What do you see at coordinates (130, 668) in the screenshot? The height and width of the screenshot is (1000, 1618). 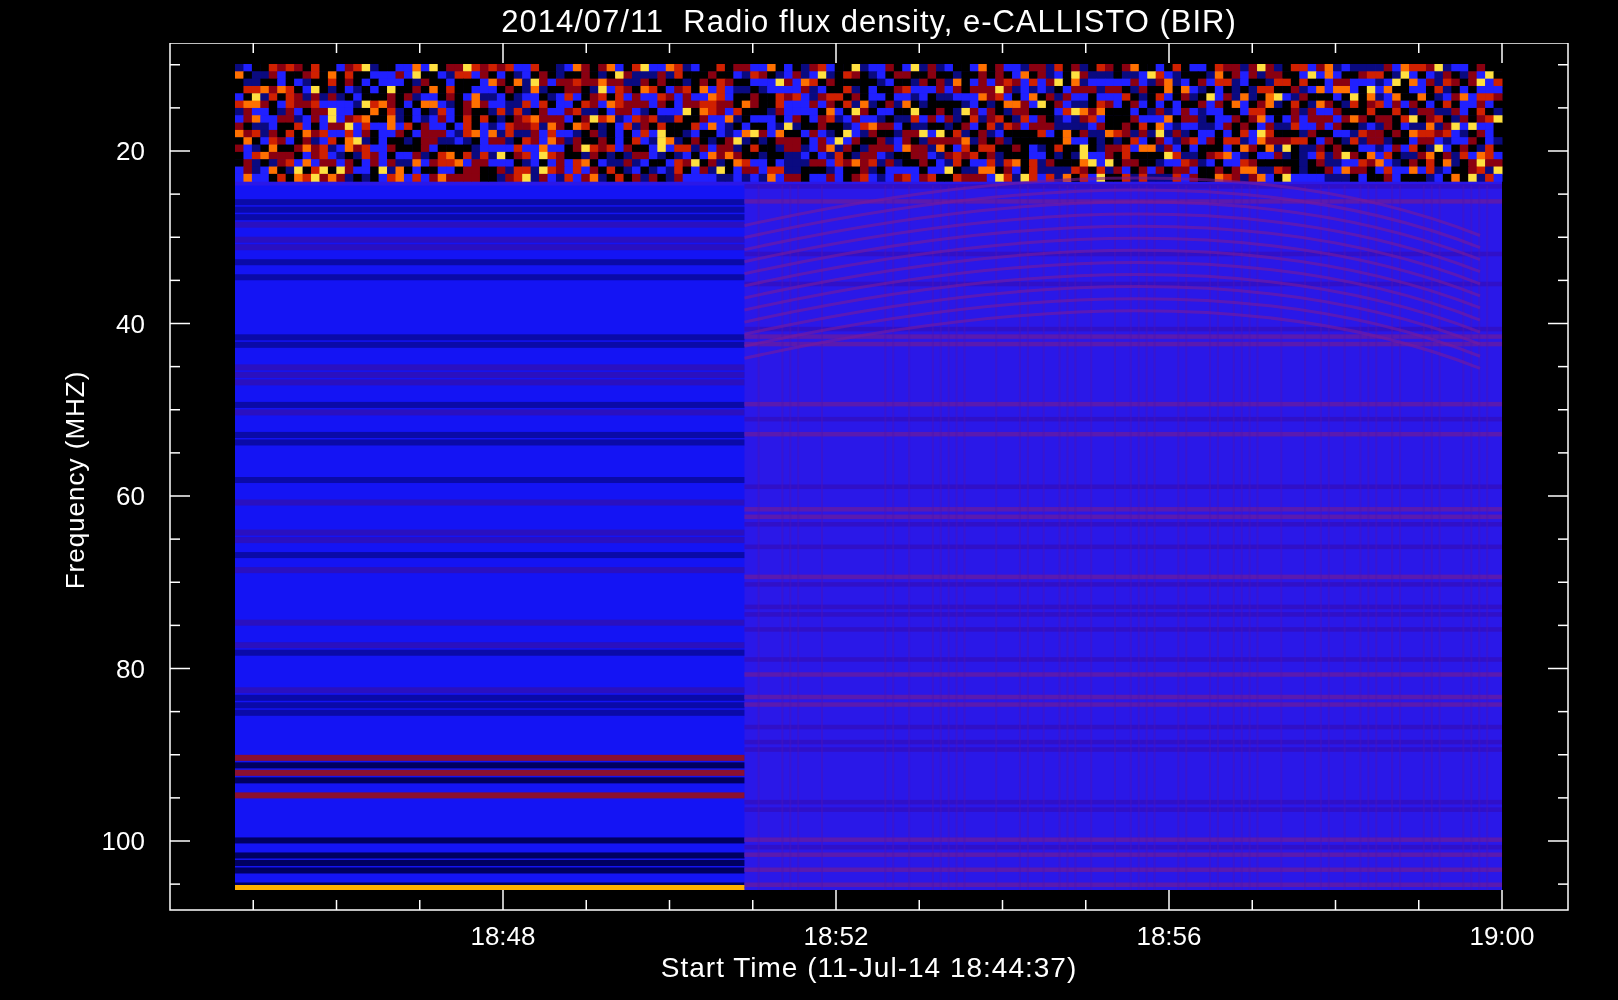 I see `axis-tick-label: 80` at bounding box center [130, 668].